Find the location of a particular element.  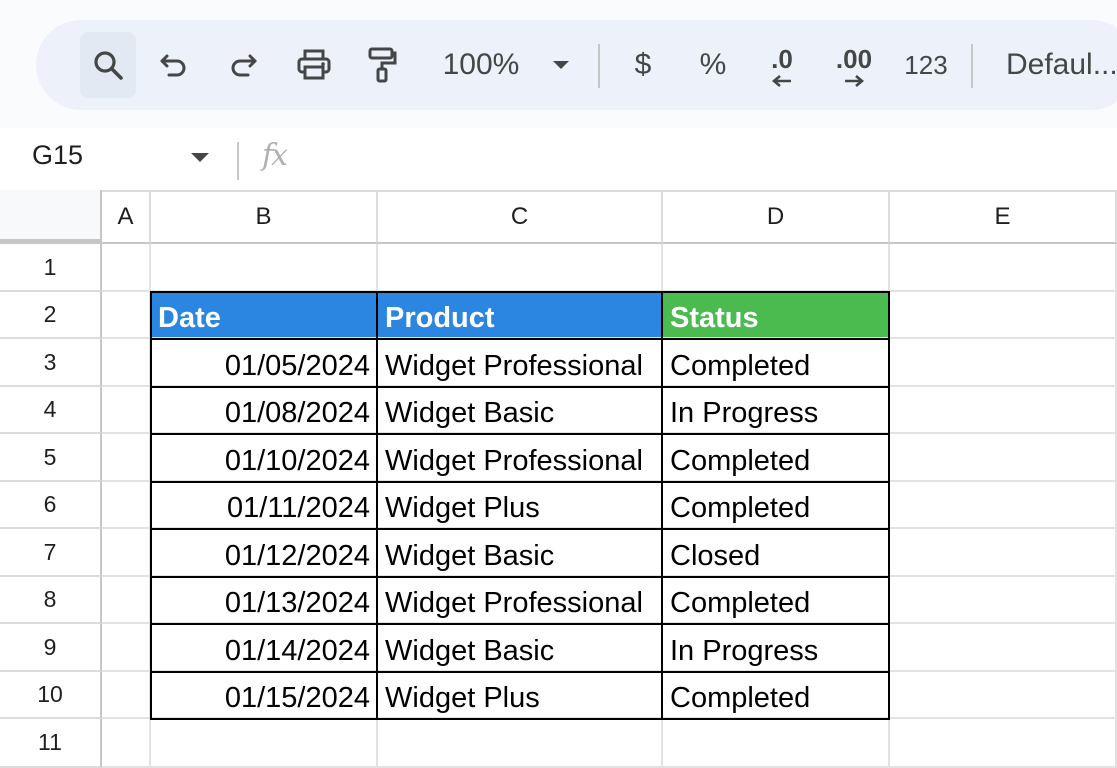

decrease-decimal-button: .0 is located at coordinates (782, 65).